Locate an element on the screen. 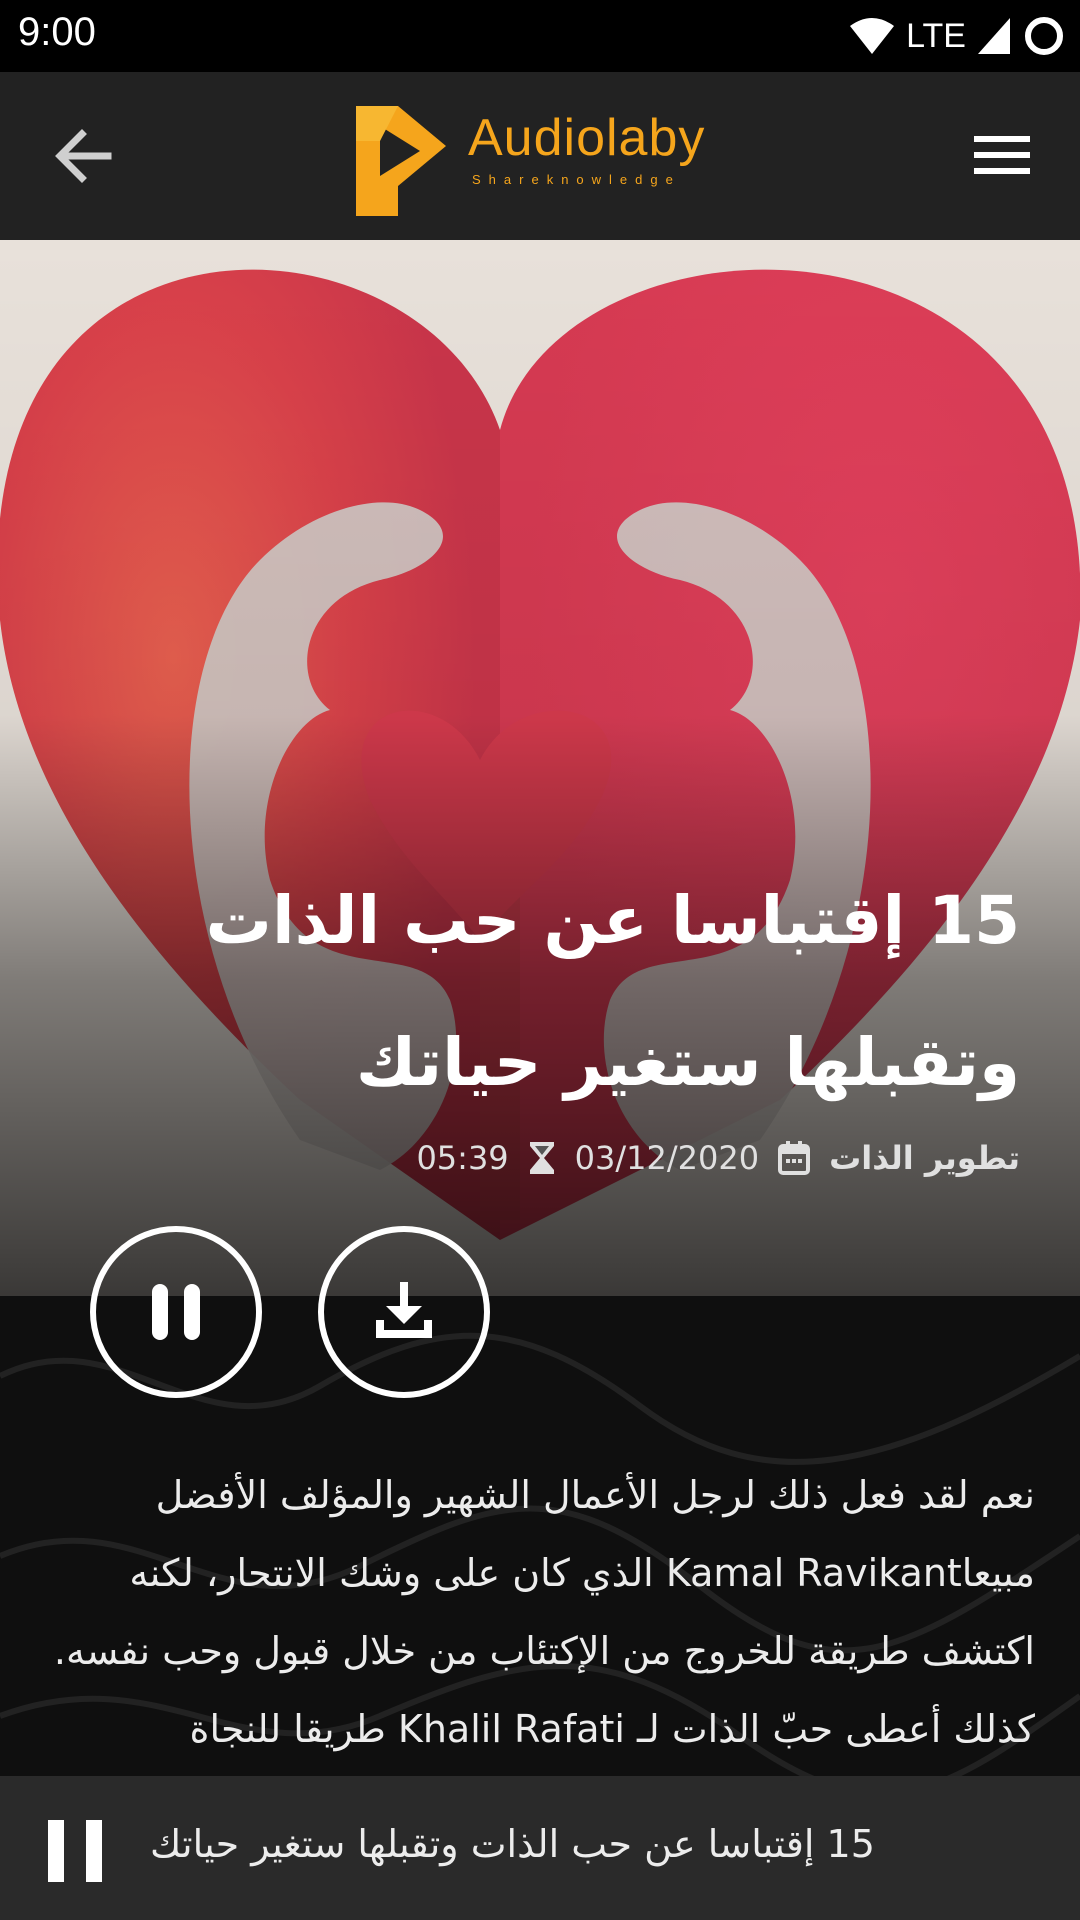 Image resolution: width=1080 pixels, height=1920 pixels. cell-signal-icon is located at coordinates (994, 36).